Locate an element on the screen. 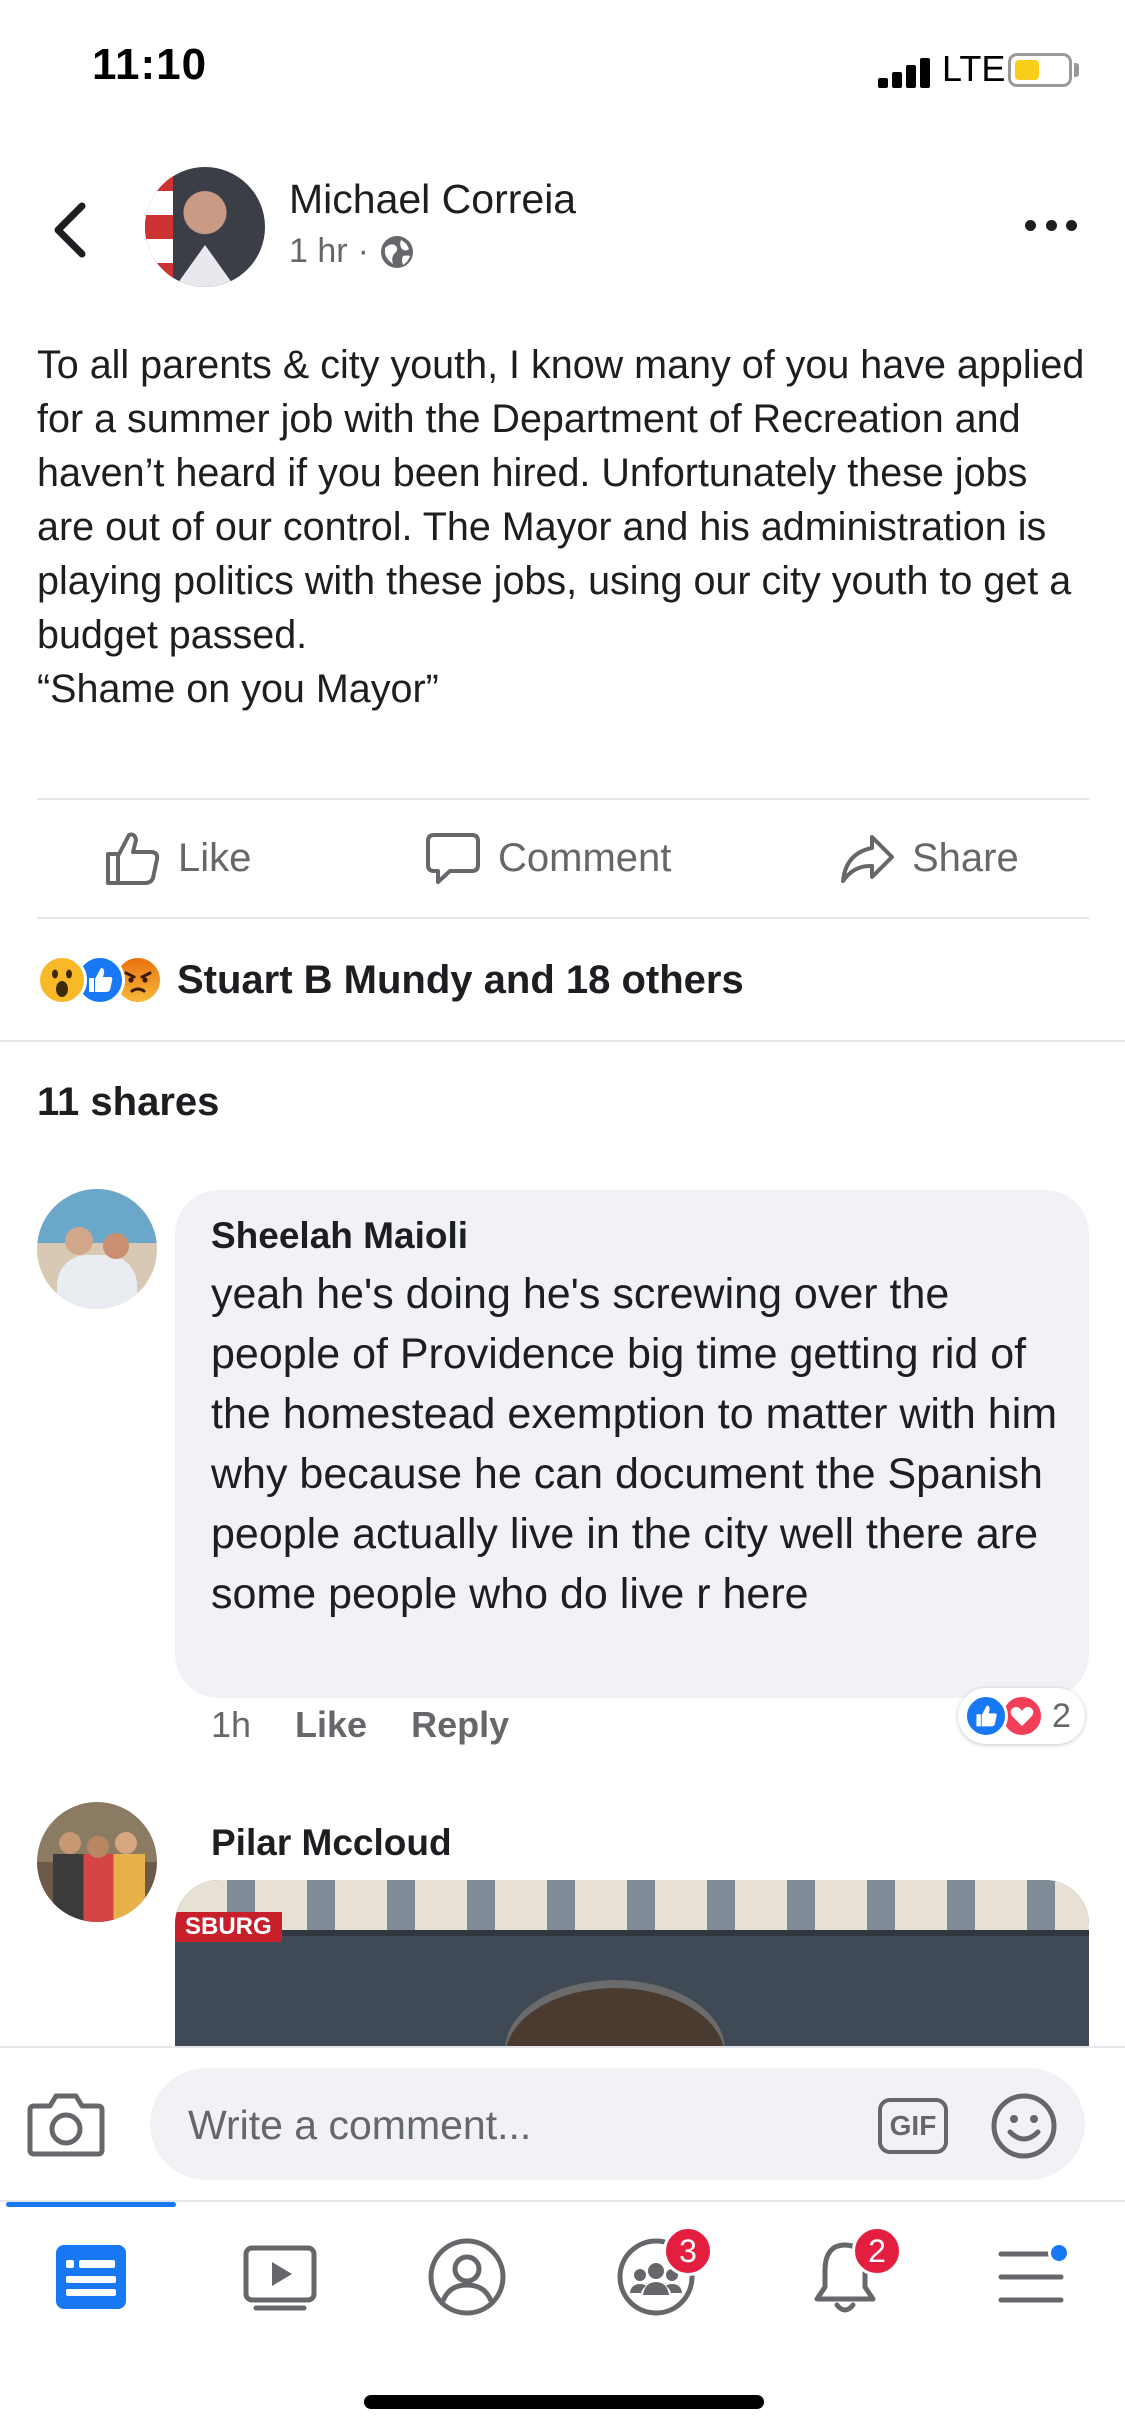  like-button: Like is located at coordinates (177, 858).